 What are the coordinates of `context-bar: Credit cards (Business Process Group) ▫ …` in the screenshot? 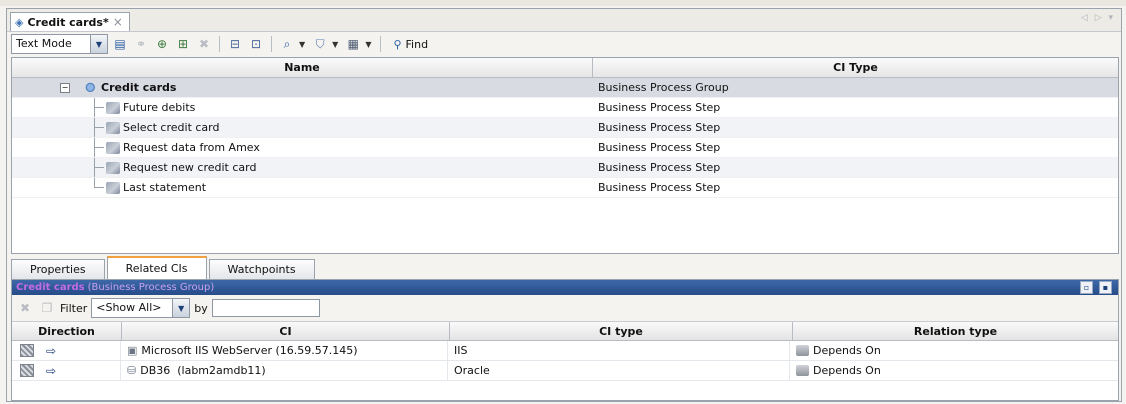 It's located at (565, 287).